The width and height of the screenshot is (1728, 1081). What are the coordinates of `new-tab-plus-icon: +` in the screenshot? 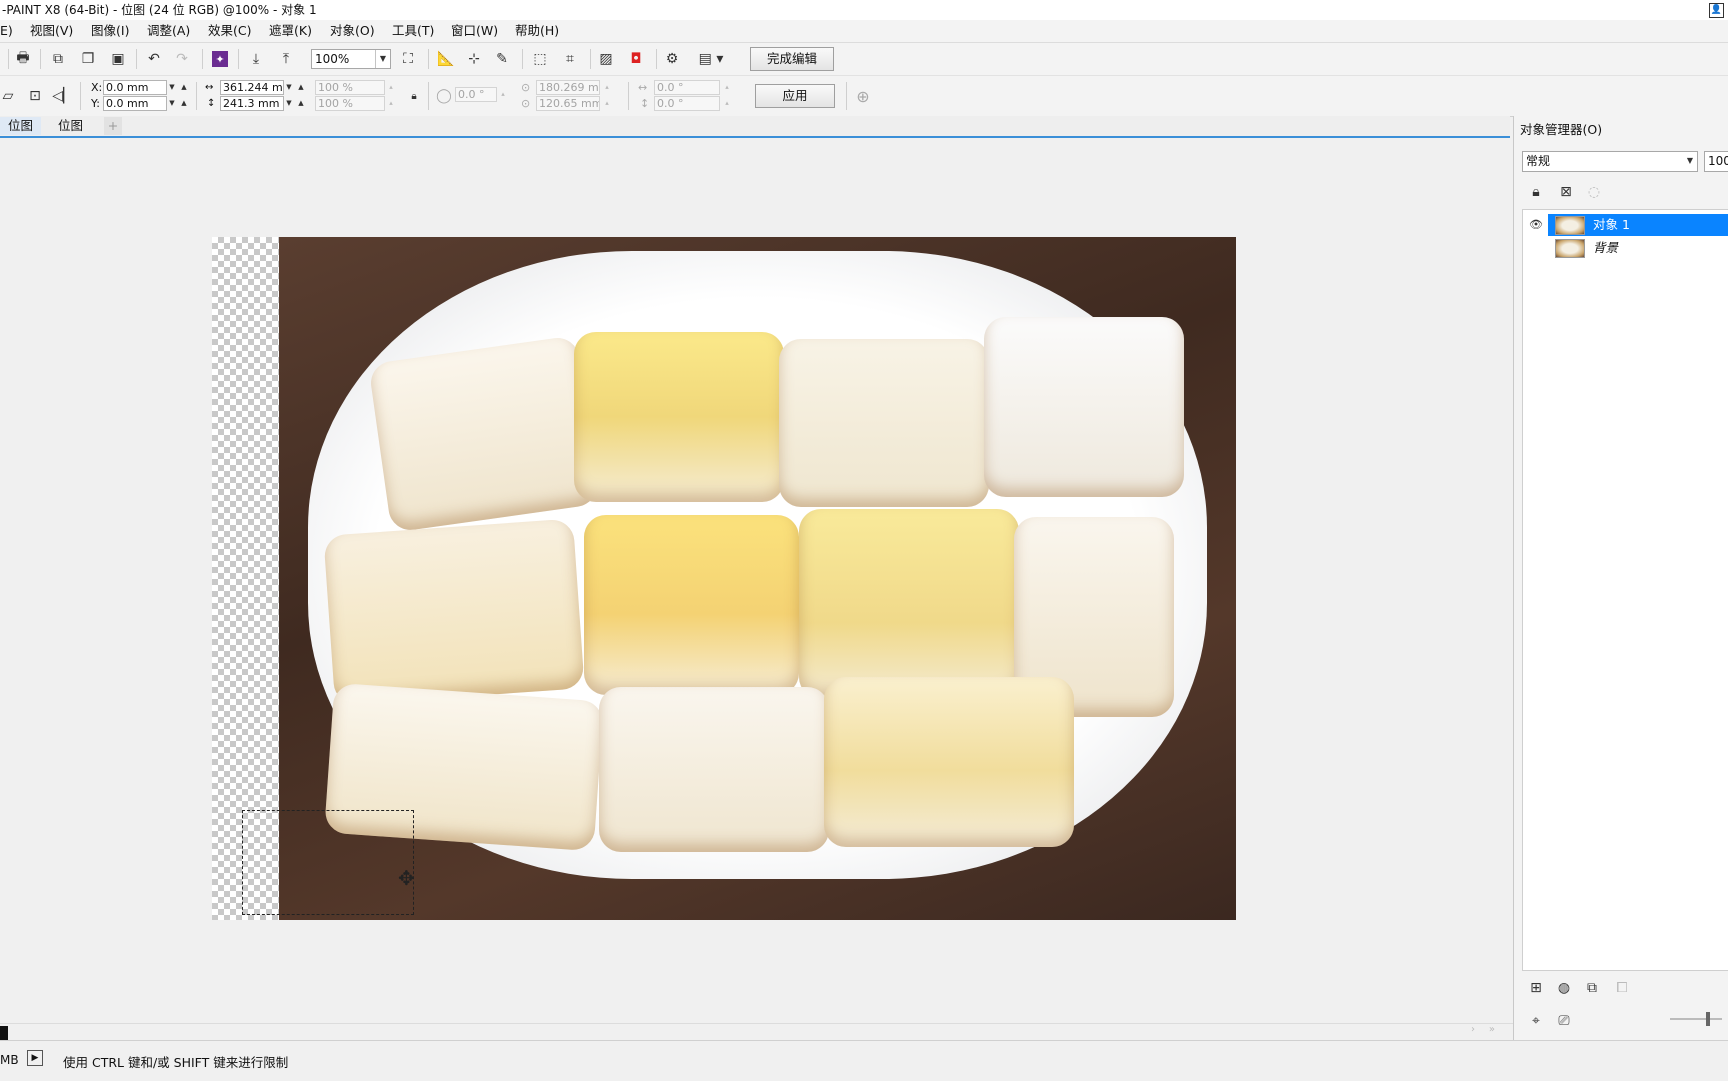 It's located at (113, 126).